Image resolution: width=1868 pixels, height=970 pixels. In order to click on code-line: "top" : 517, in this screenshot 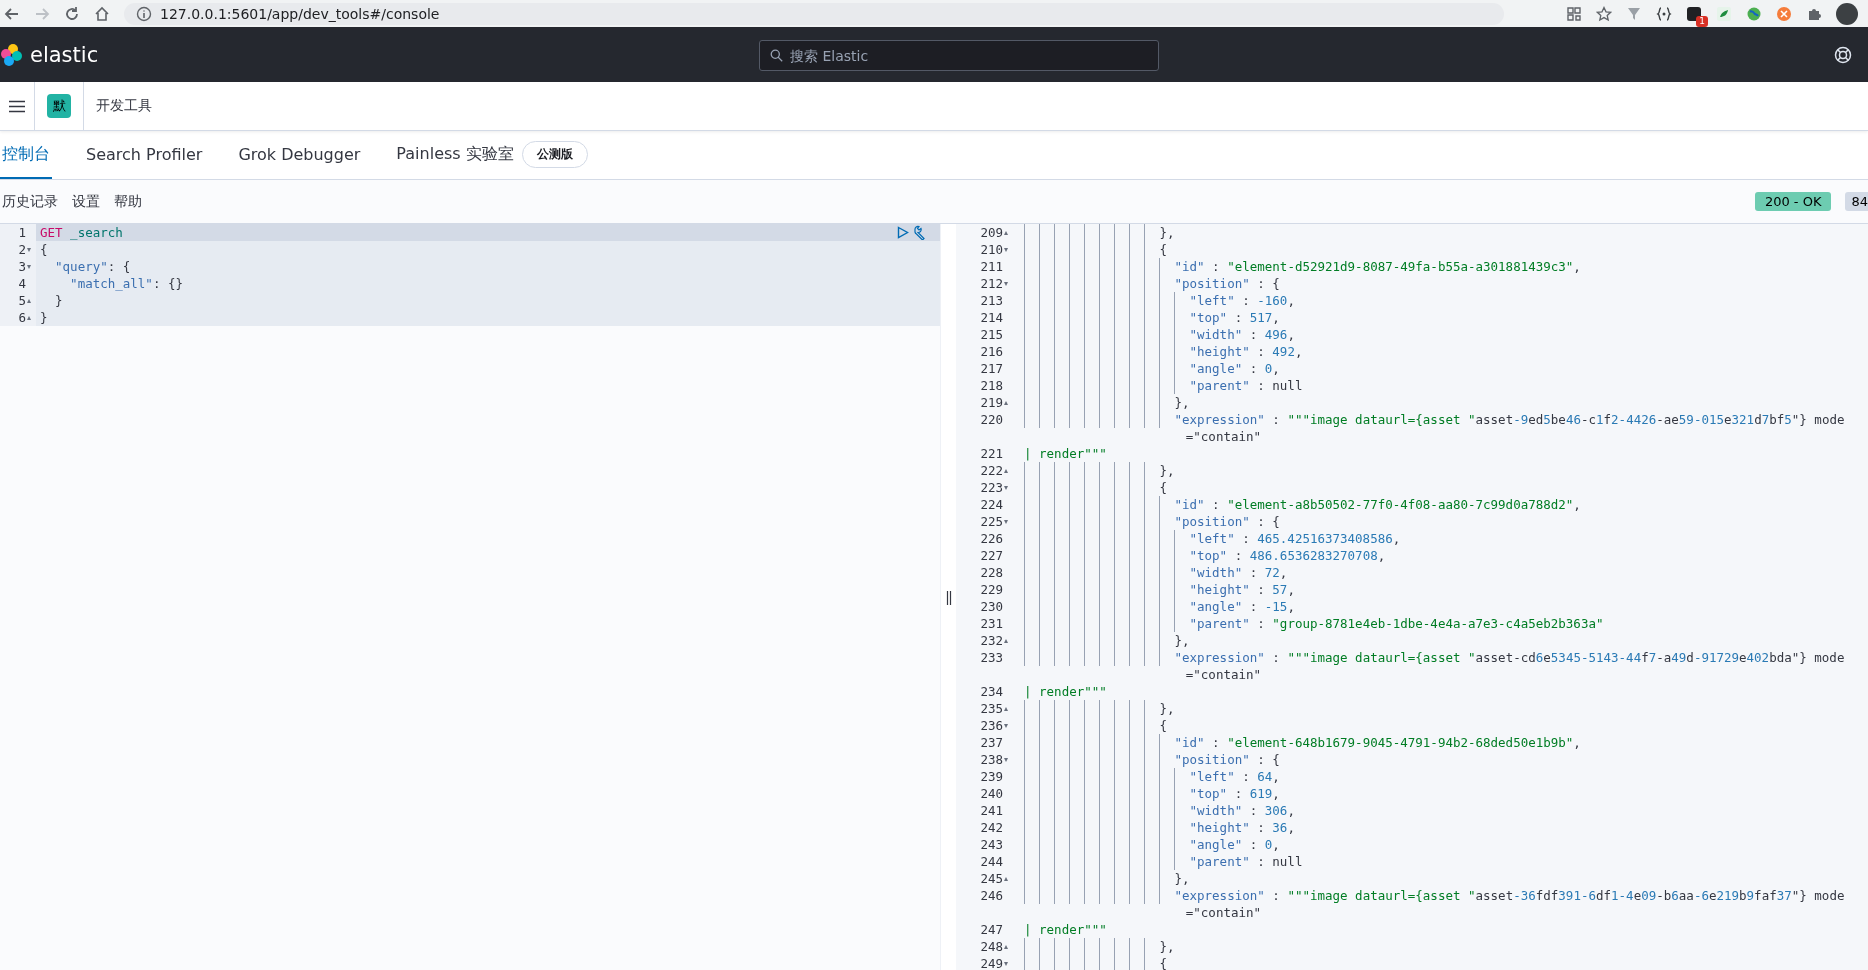, I will do `click(1234, 317)`.